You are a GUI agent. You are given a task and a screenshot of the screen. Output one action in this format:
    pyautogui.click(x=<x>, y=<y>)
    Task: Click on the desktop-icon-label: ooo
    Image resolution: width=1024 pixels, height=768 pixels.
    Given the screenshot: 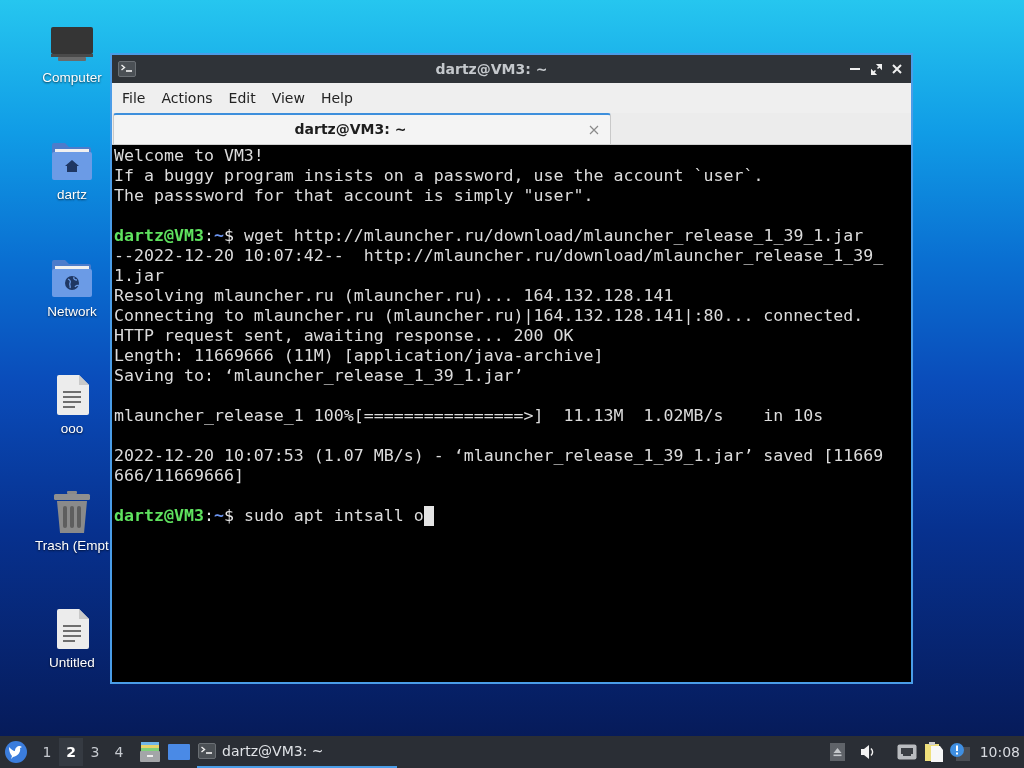 What is the action you would take?
    pyautogui.click(x=72, y=428)
    